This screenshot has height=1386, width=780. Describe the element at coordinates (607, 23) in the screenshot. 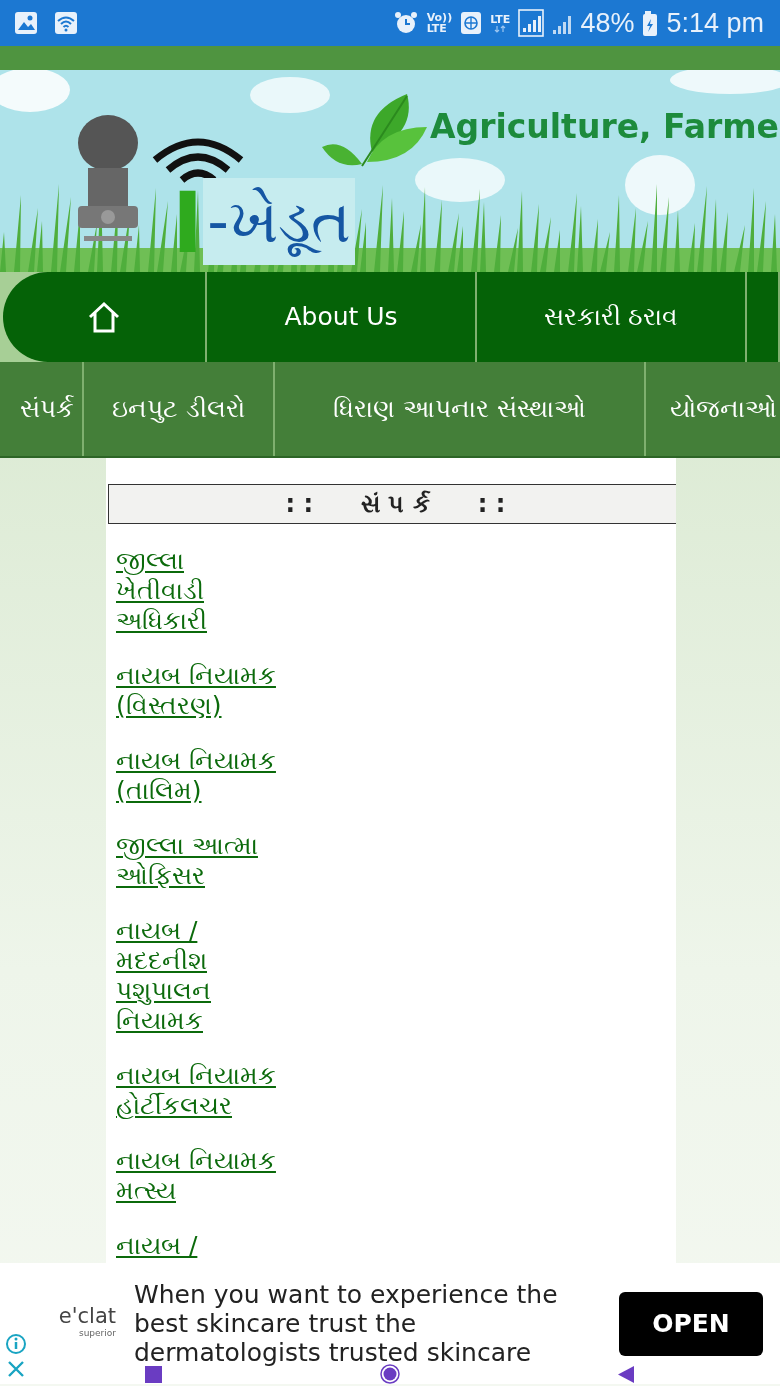

I see `battery-percent: 48%` at that location.